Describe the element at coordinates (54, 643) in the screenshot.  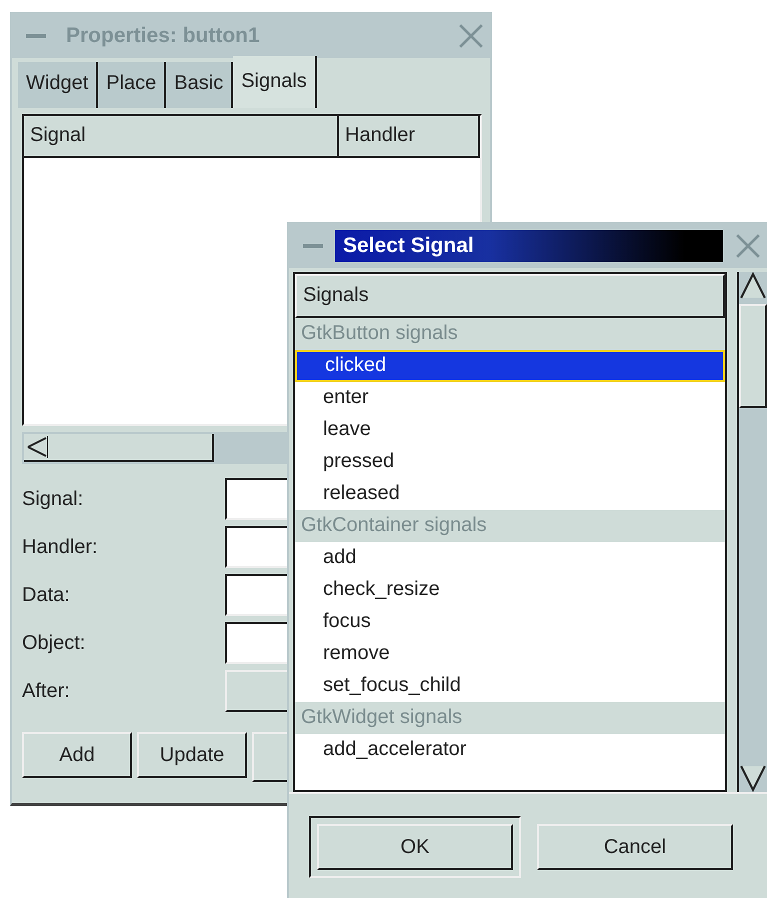
I see `field-label: Object:` at that location.